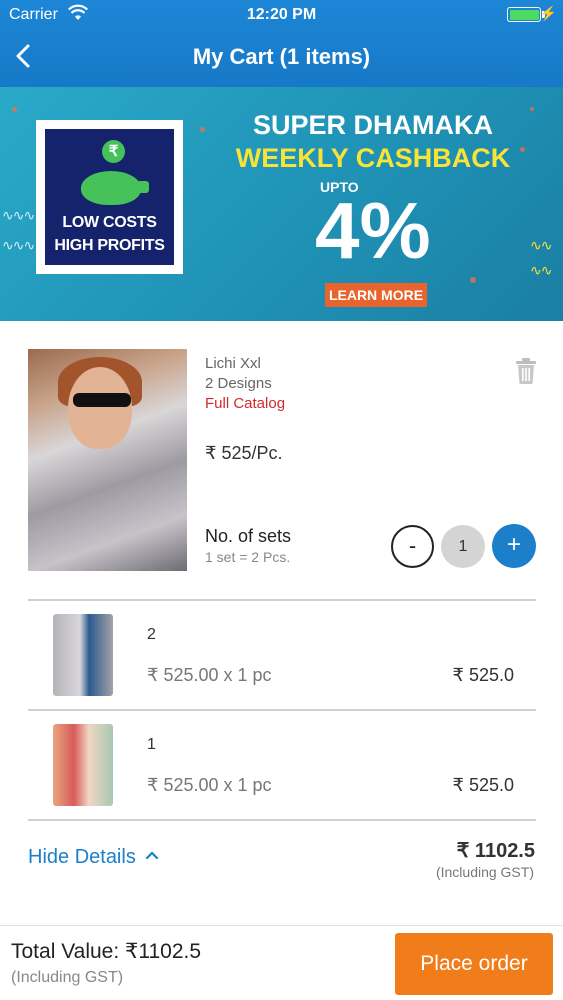 Image resolution: width=563 pixels, height=1000 pixels. Describe the element at coordinates (526, 371) in the screenshot. I see `trash-icon` at that location.